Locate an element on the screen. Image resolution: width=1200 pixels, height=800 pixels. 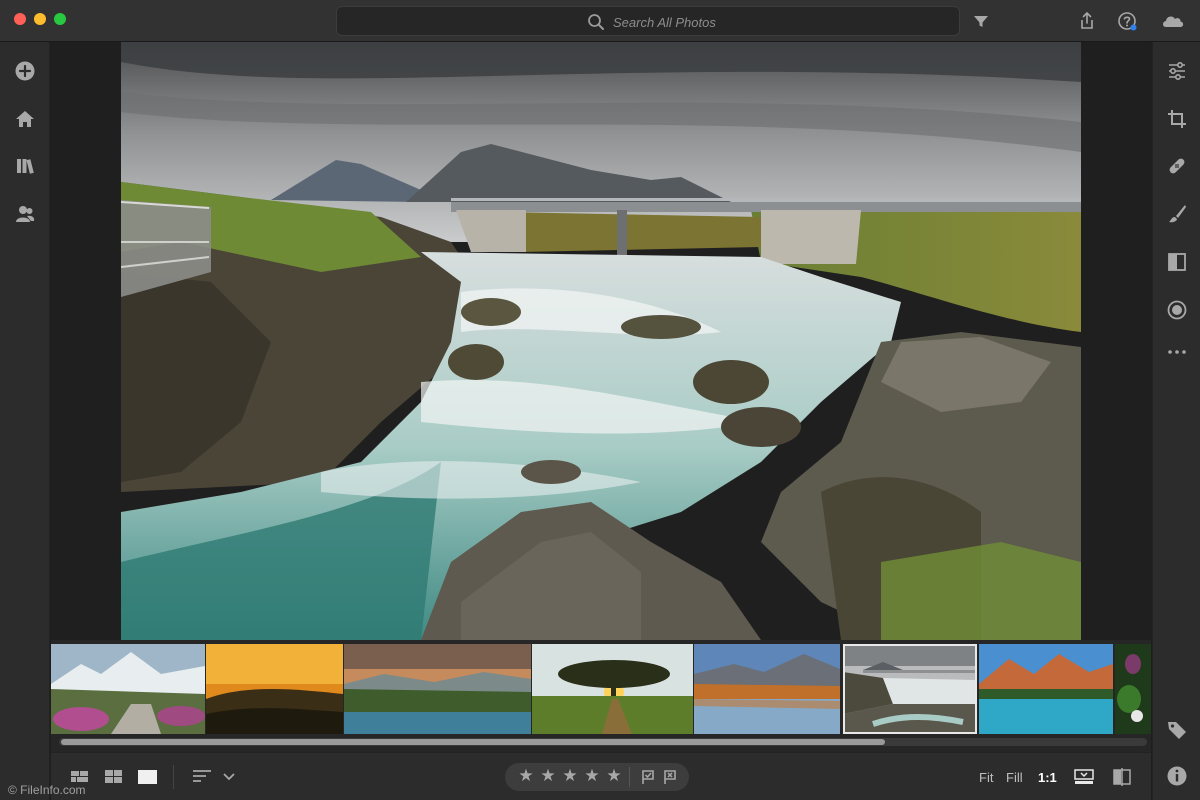
filmstrip is located at coordinates (601, 696).